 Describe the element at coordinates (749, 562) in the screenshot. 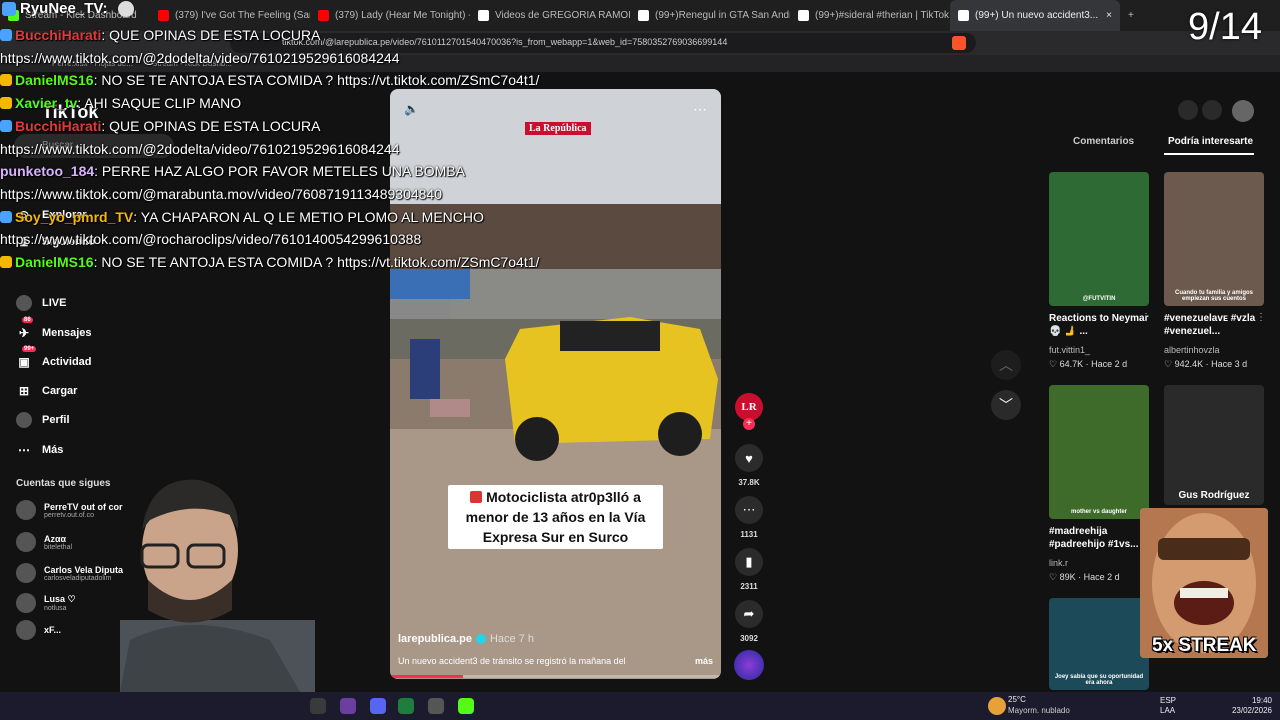

I see `save-button: ▮` at that location.